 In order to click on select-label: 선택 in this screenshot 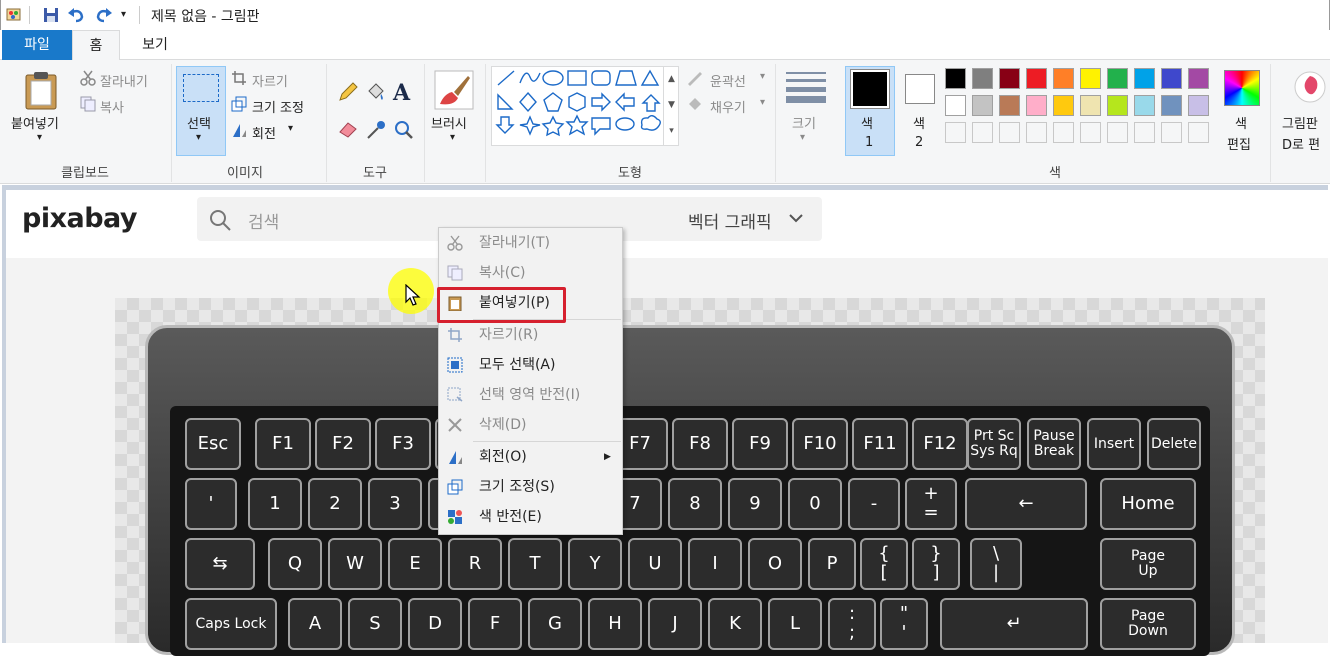, I will do `click(199, 124)`.